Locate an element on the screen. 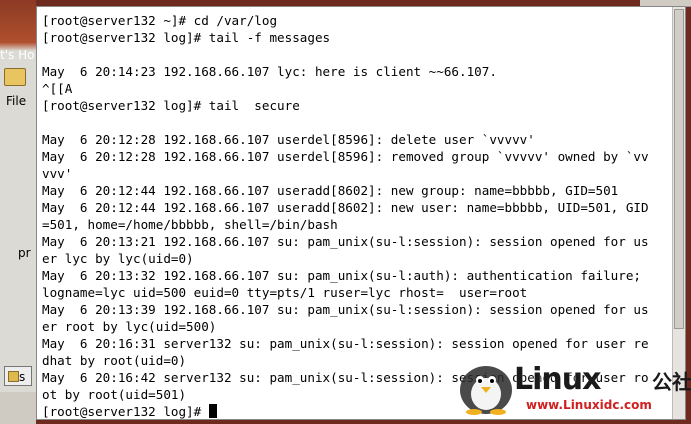 The height and width of the screenshot is (424, 691). scrollbar-thumb is located at coordinates (679, 169).